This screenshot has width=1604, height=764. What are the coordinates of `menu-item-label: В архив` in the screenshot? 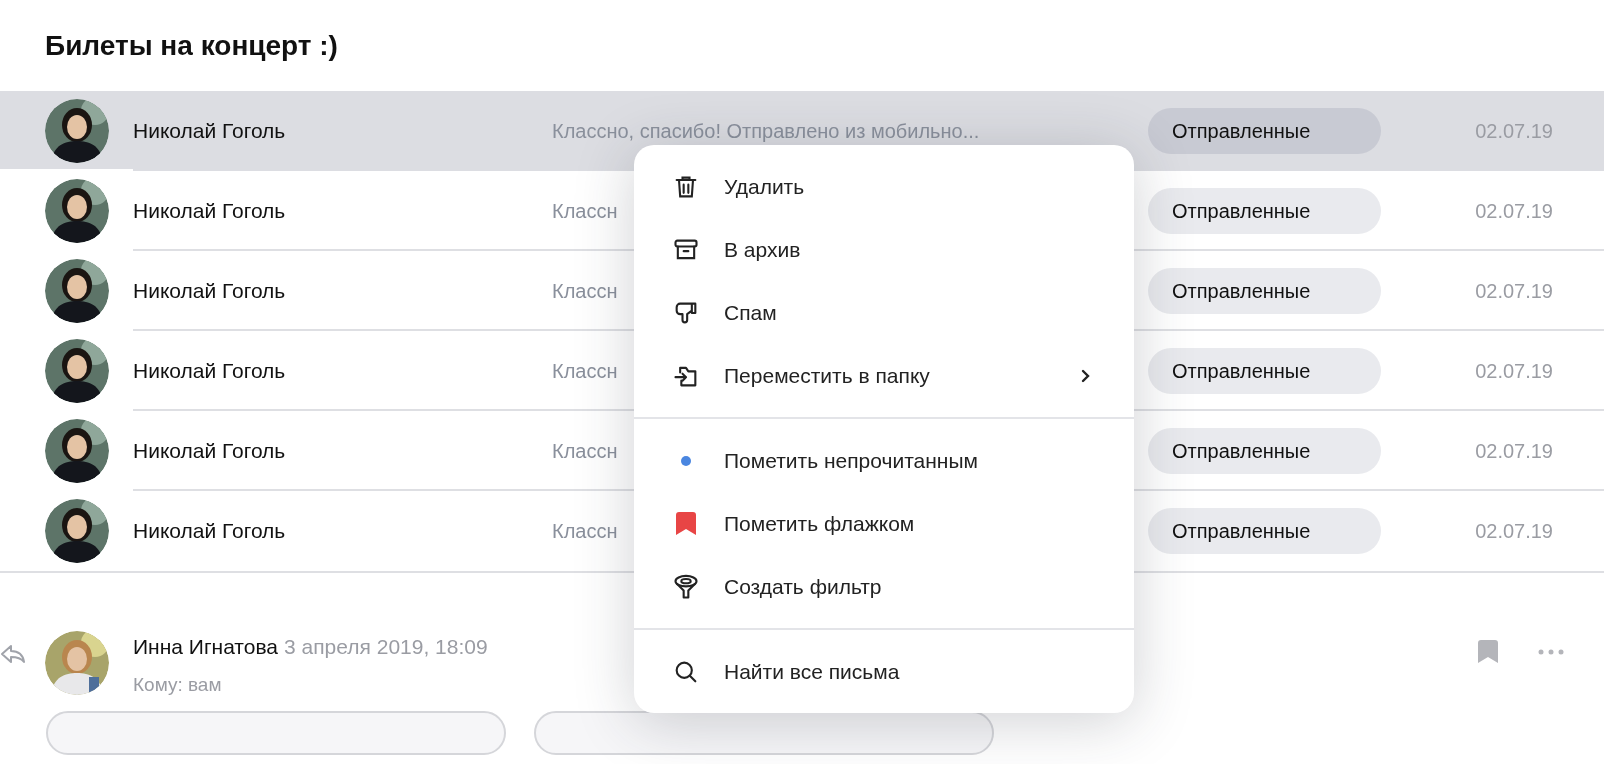 It's located at (762, 249).